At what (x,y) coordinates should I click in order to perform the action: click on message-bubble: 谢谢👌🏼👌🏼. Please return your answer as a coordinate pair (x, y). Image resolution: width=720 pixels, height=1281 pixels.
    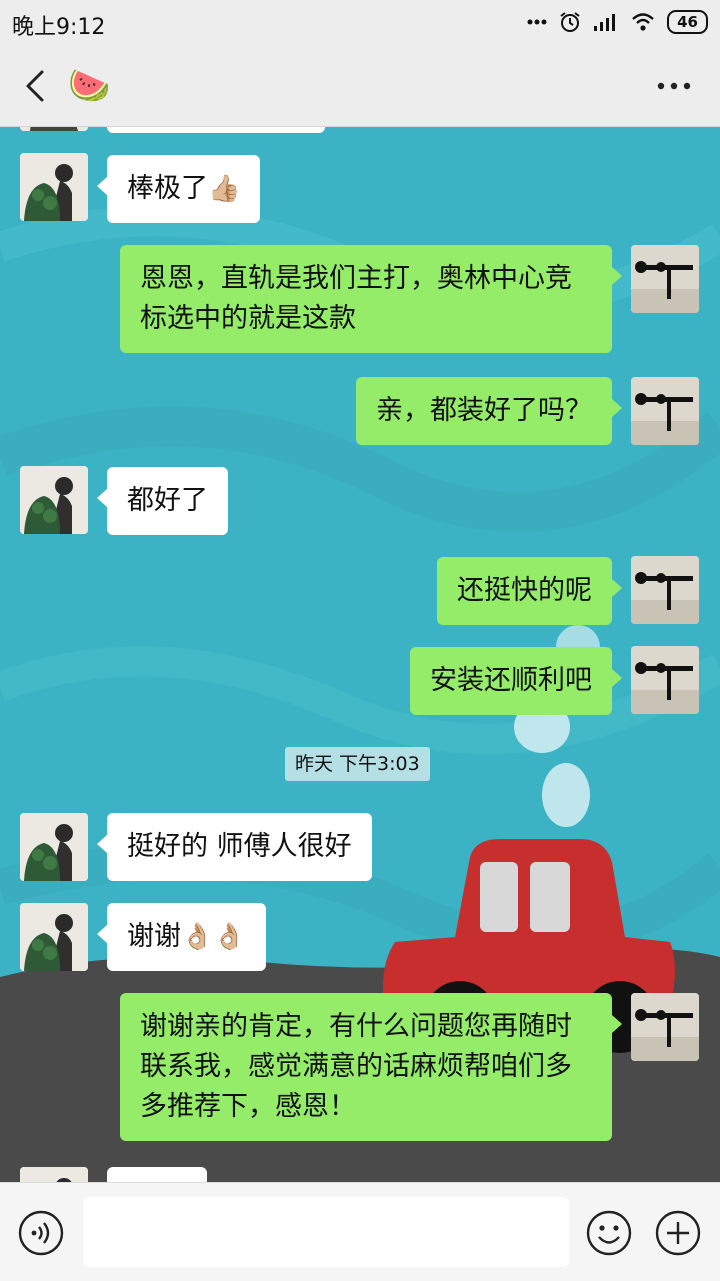
    Looking at the image, I should click on (181, 937).